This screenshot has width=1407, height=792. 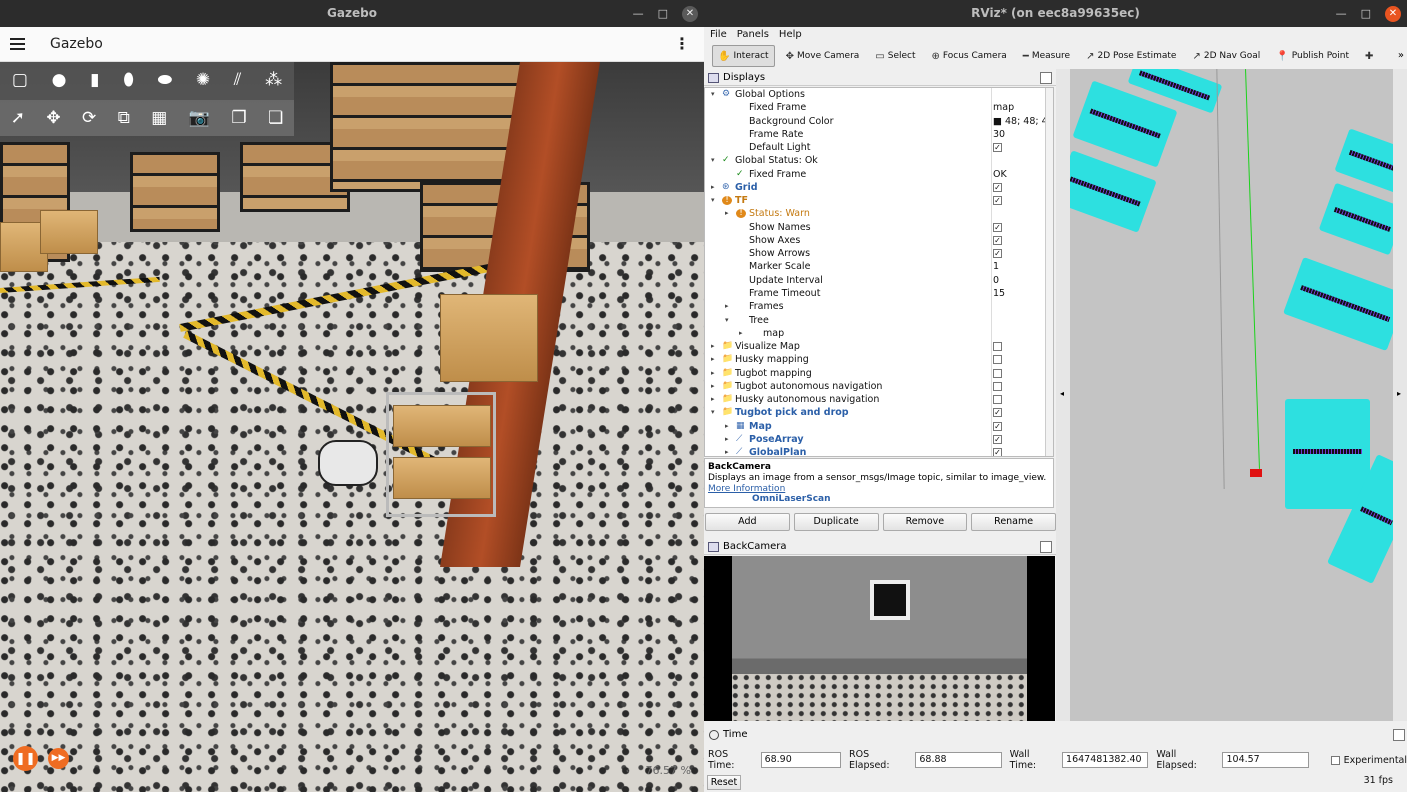 I want to click on tree-row: ▸ 📁 Visualize Map, so click(x=879, y=346).